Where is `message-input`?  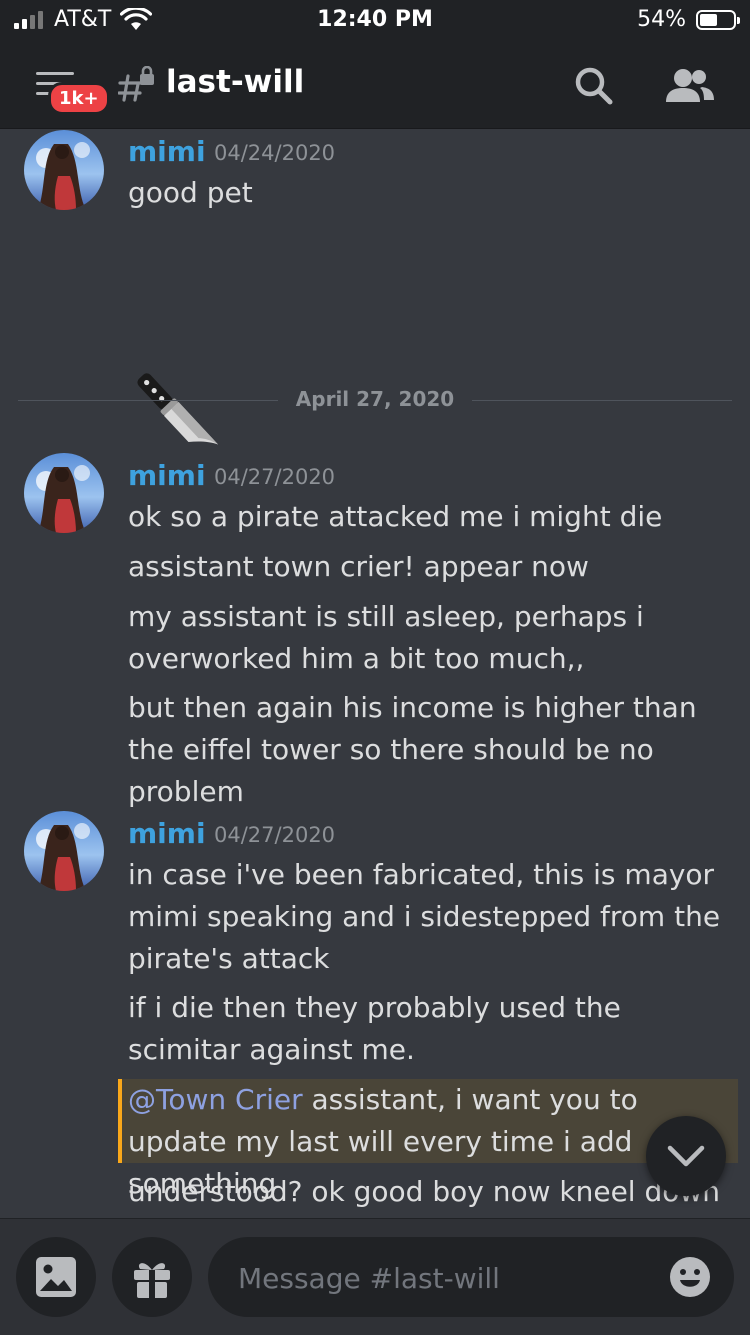 message-input is located at coordinates (443, 1278).